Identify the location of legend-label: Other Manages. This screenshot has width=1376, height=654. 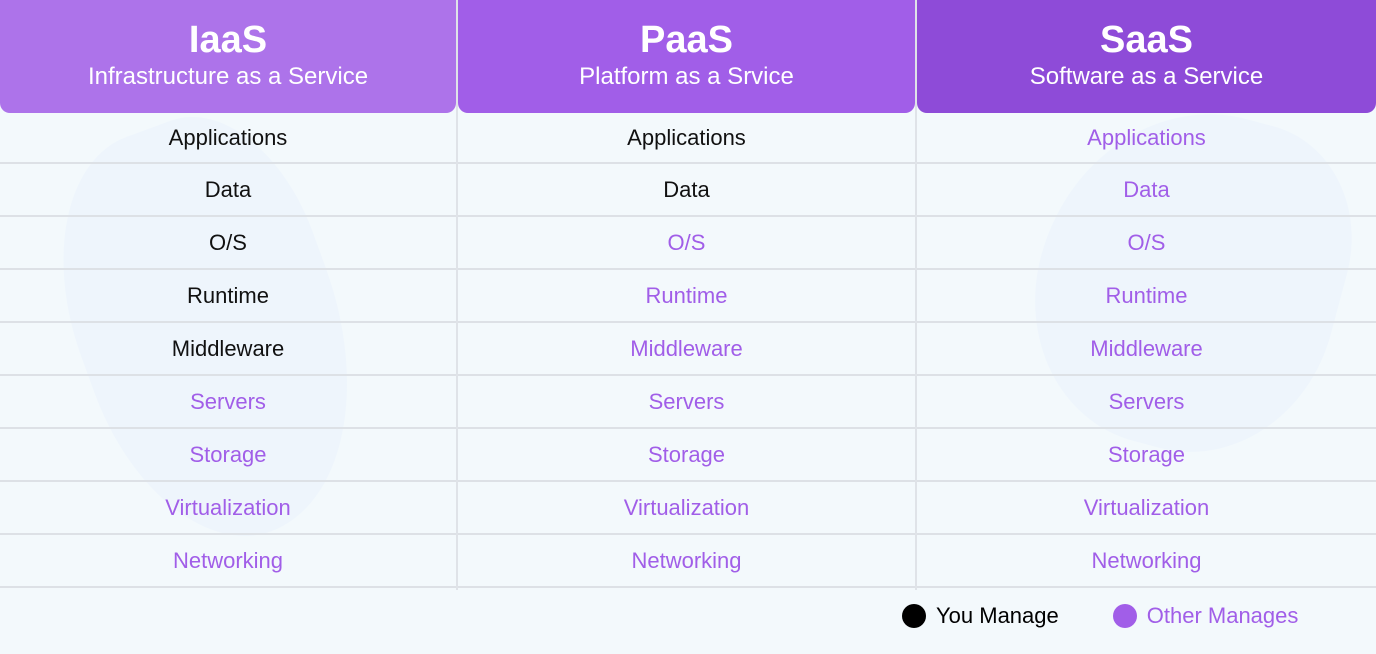
(1222, 615).